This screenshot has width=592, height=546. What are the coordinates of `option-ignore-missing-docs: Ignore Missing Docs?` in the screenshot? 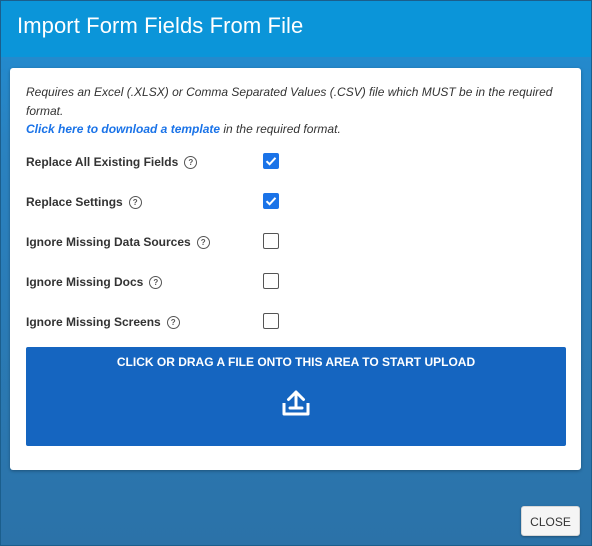 It's located at (156, 283).